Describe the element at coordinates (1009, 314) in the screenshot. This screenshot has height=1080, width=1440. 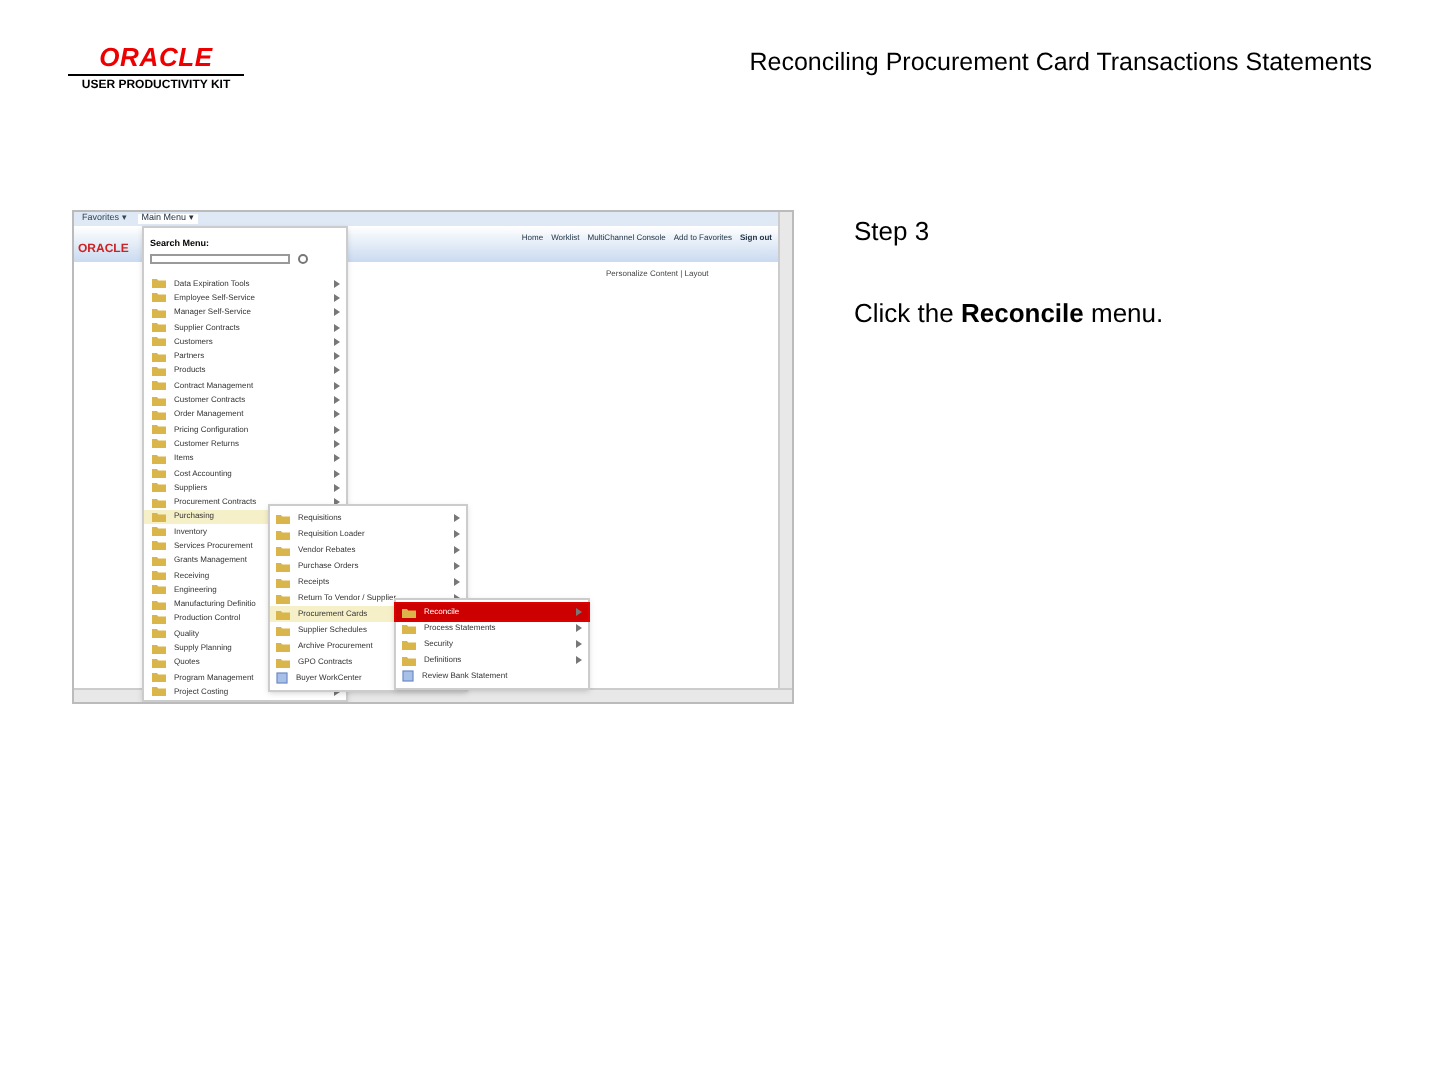
I see `instruction-text: Click the Reconcile menu.` at that location.